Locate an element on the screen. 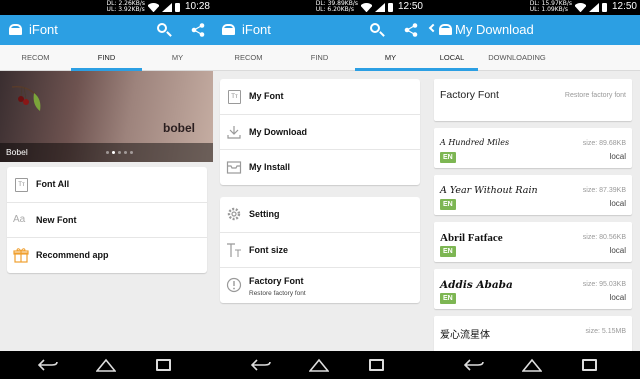  tab-bar: LOCAL DOWNLOADING is located at coordinates (533, 58).